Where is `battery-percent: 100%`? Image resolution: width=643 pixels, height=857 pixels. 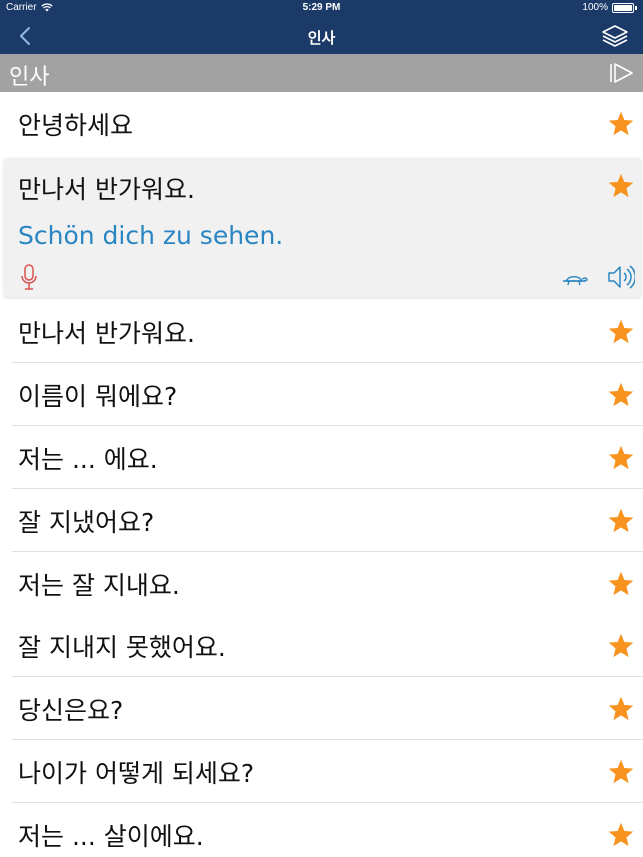 battery-percent: 100% is located at coordinates (595, 7).